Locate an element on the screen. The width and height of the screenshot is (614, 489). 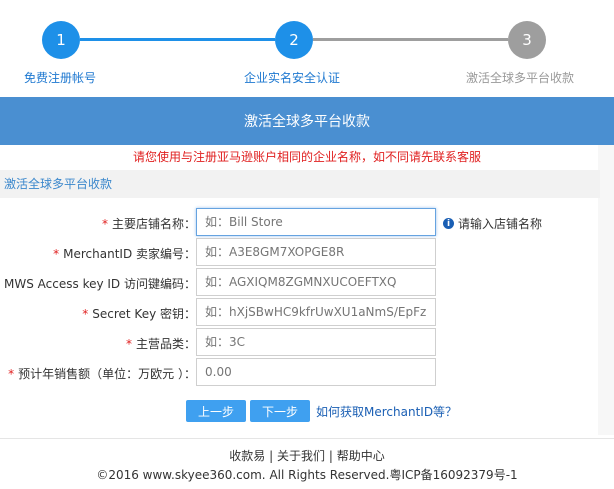
secret-key-input is located at coordinates (316, 312).